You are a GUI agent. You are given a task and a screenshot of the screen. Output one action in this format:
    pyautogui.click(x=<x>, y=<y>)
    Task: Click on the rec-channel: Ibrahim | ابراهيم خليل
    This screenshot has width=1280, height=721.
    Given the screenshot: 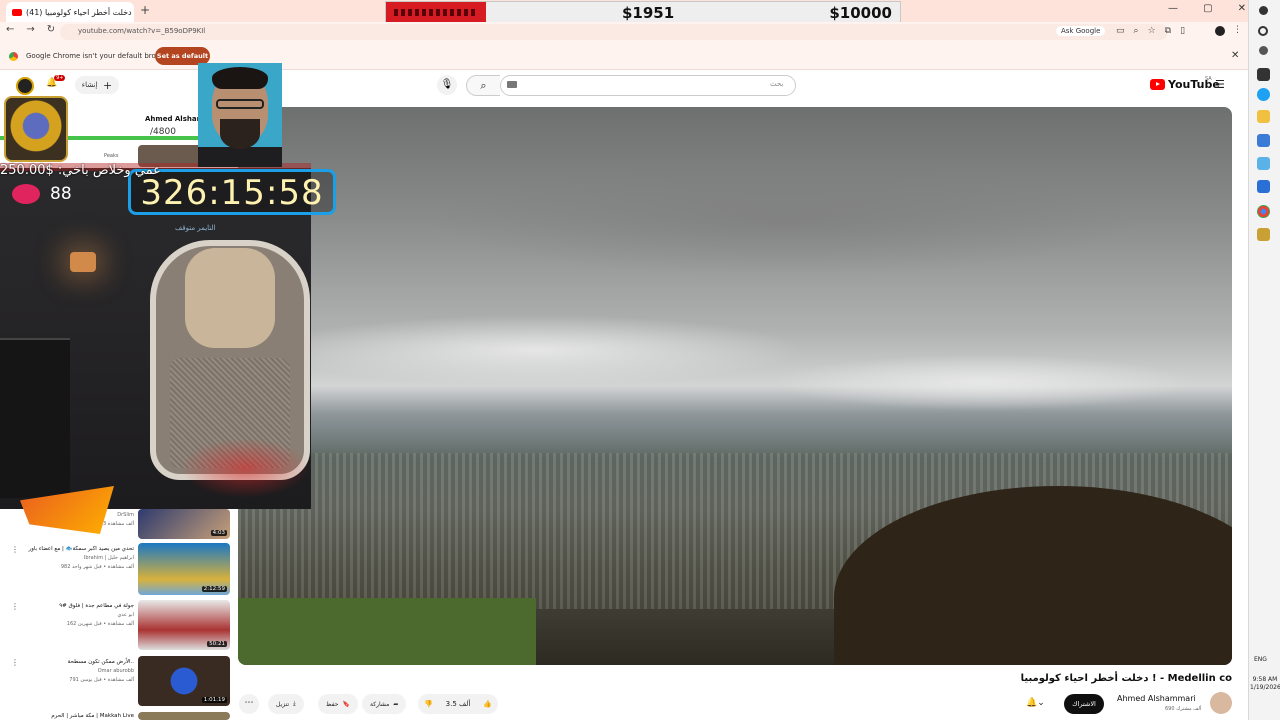 What is the action you would take?
    pyautogui.click(x=108, y=558)
    